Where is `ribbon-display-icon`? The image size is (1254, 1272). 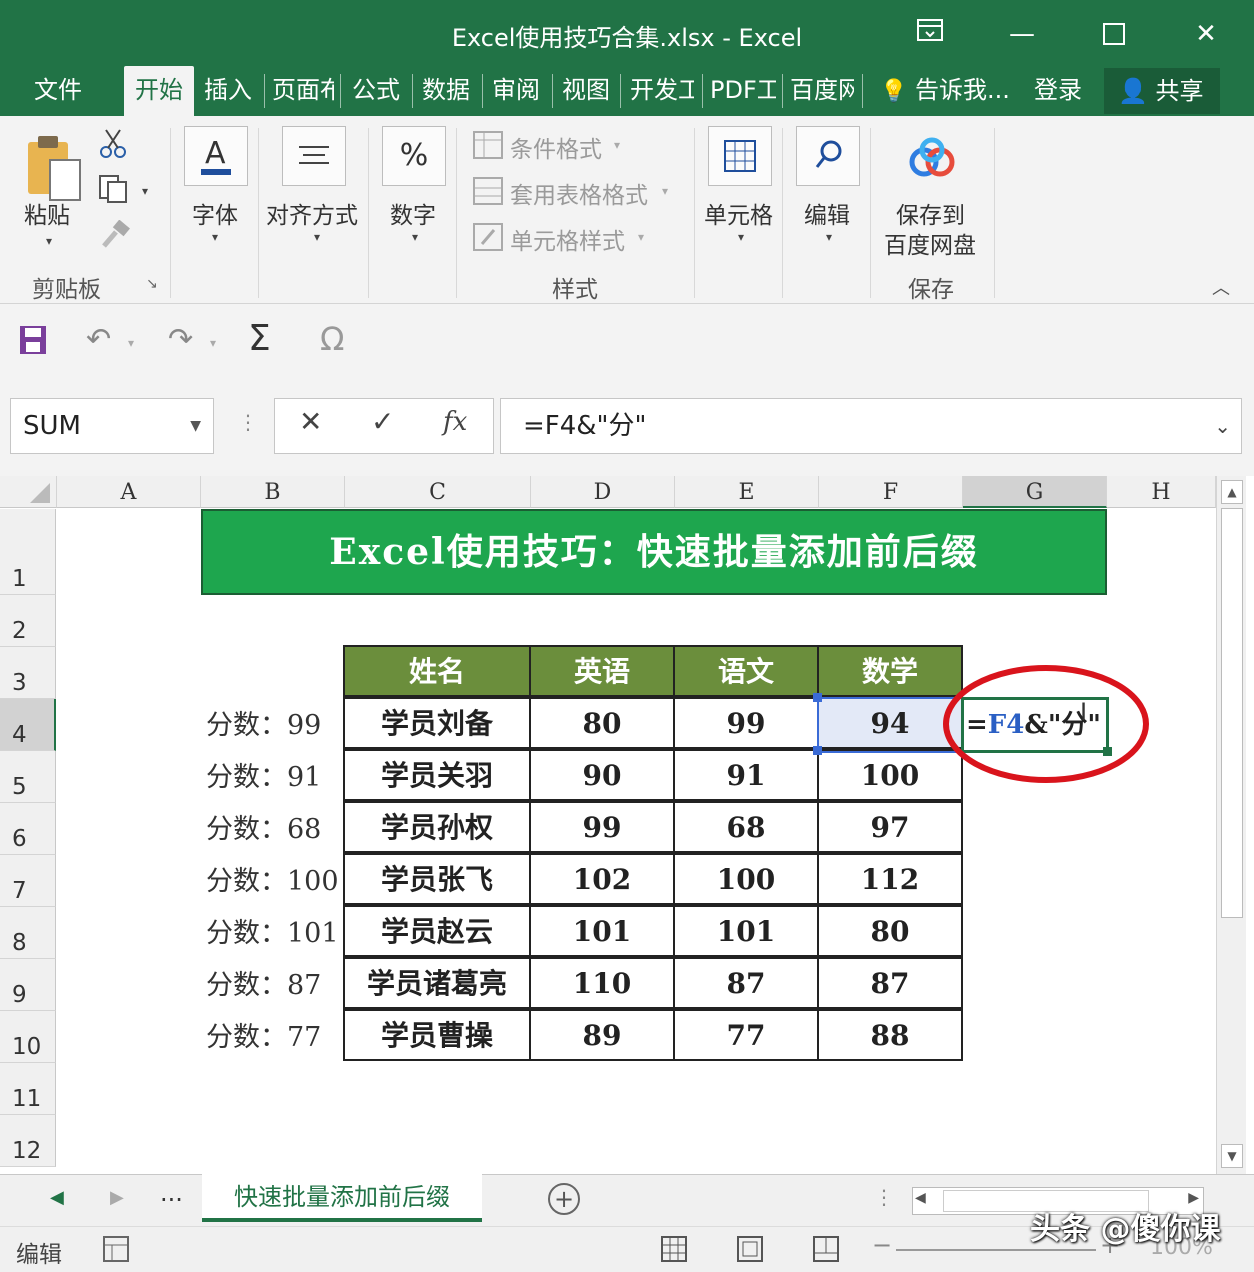
ribbon-display-icon is located at coordinates (930, 34).